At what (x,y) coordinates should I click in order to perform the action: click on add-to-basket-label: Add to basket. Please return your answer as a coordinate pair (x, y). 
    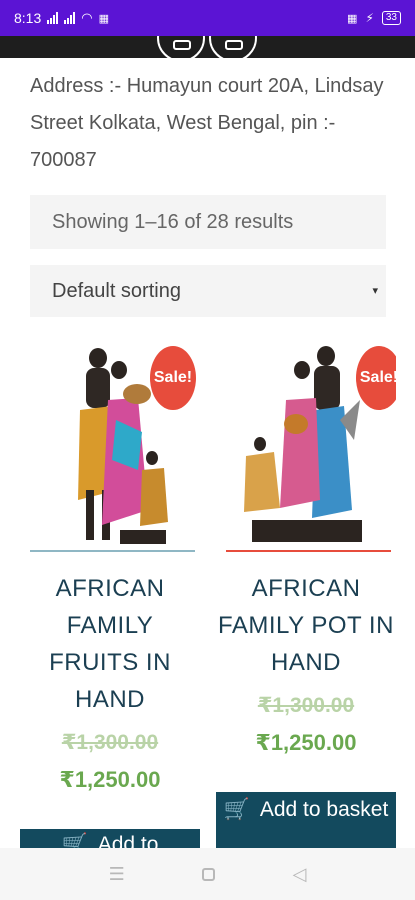
    Looking at the image, I should click on (324, 809).